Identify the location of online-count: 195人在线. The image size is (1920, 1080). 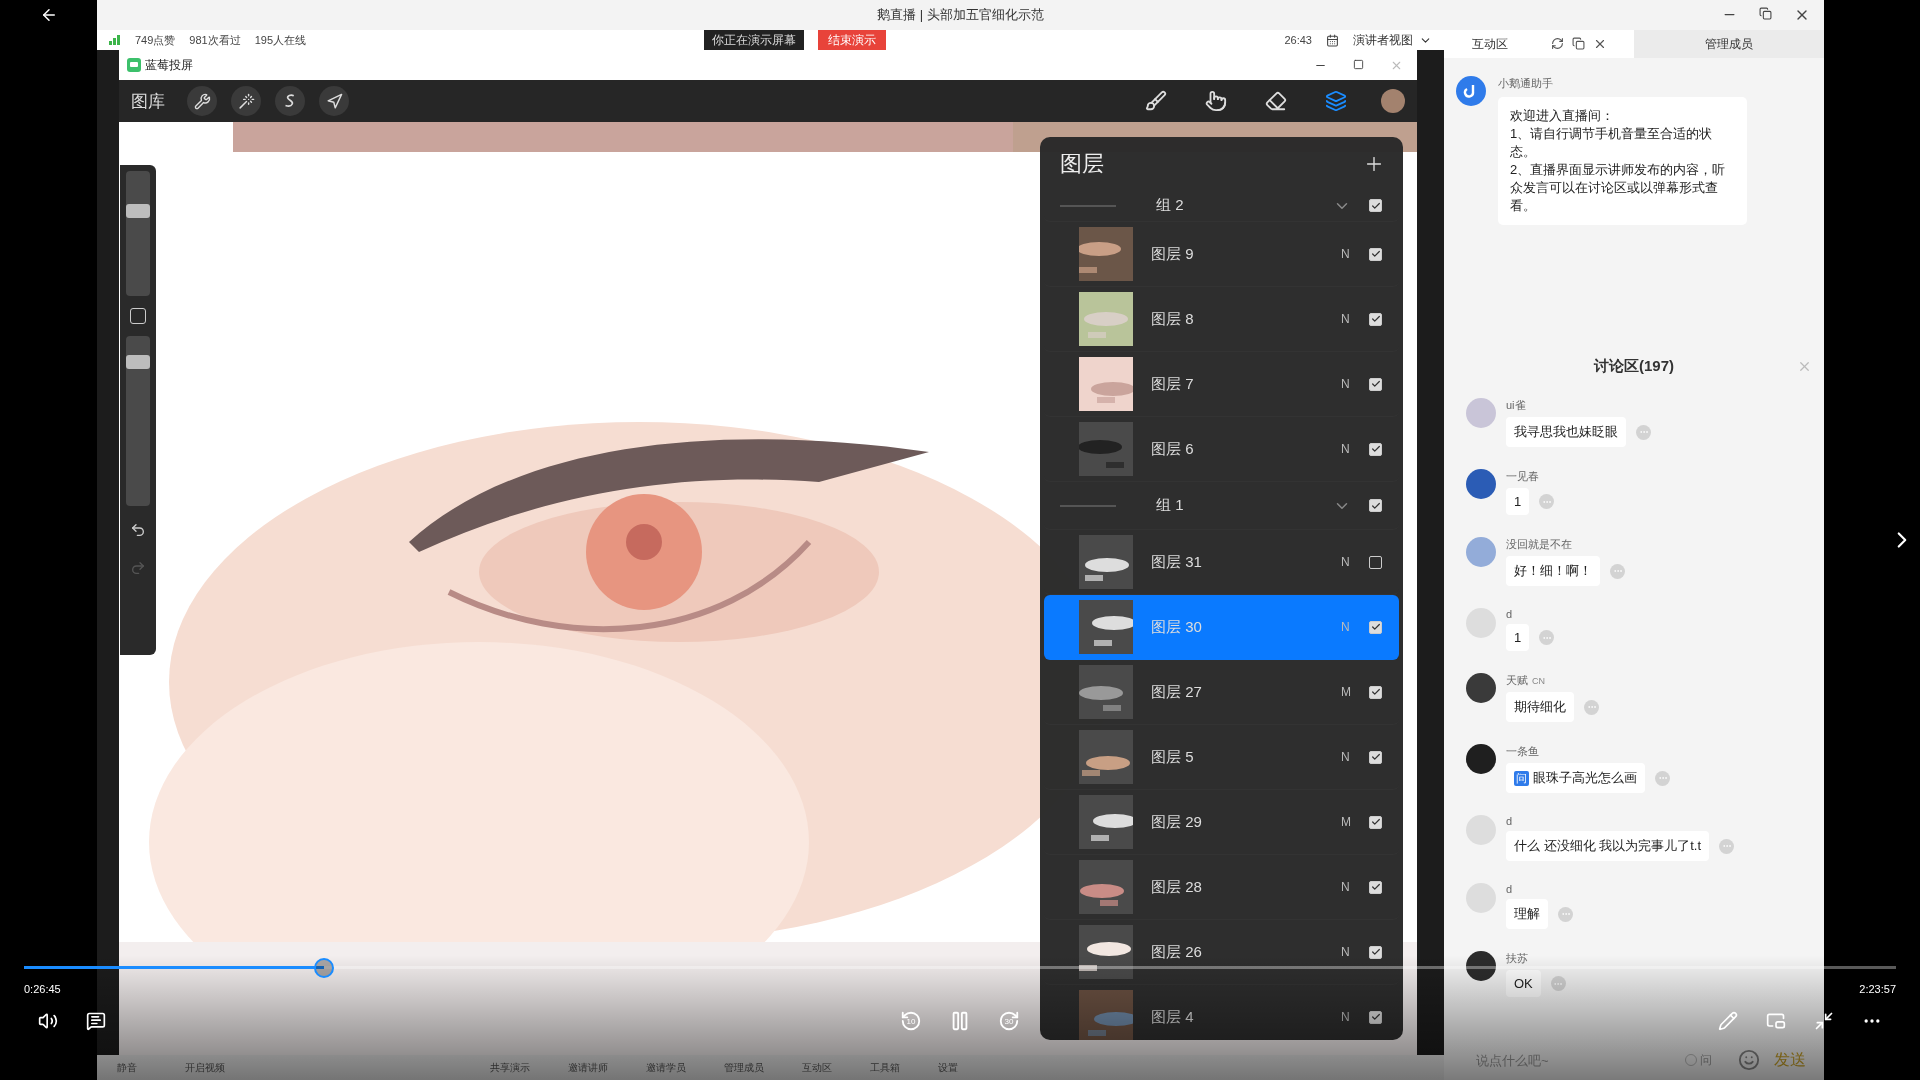
(280, 40).